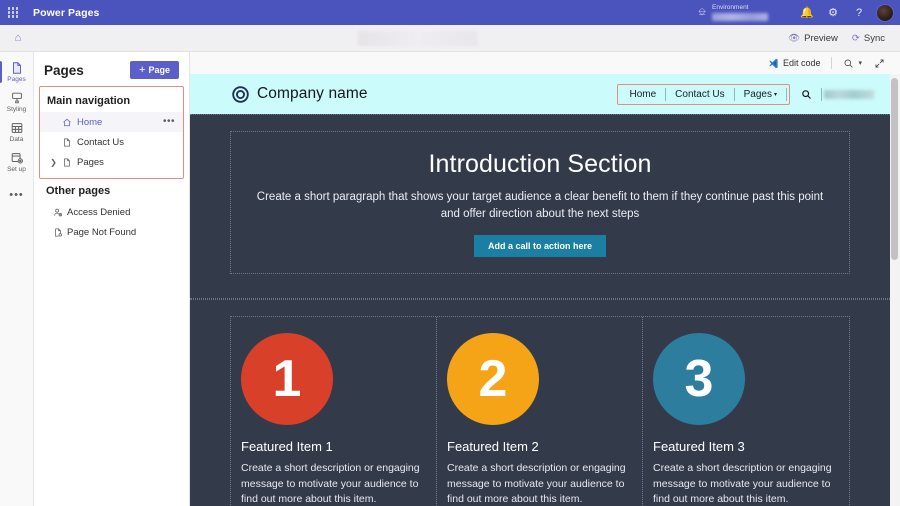 The image size is (900, 506). Describe the element at coordinates (111, 162) in the screenshot. I see `sidebar-item-pages: ❯ Pages` at that location.